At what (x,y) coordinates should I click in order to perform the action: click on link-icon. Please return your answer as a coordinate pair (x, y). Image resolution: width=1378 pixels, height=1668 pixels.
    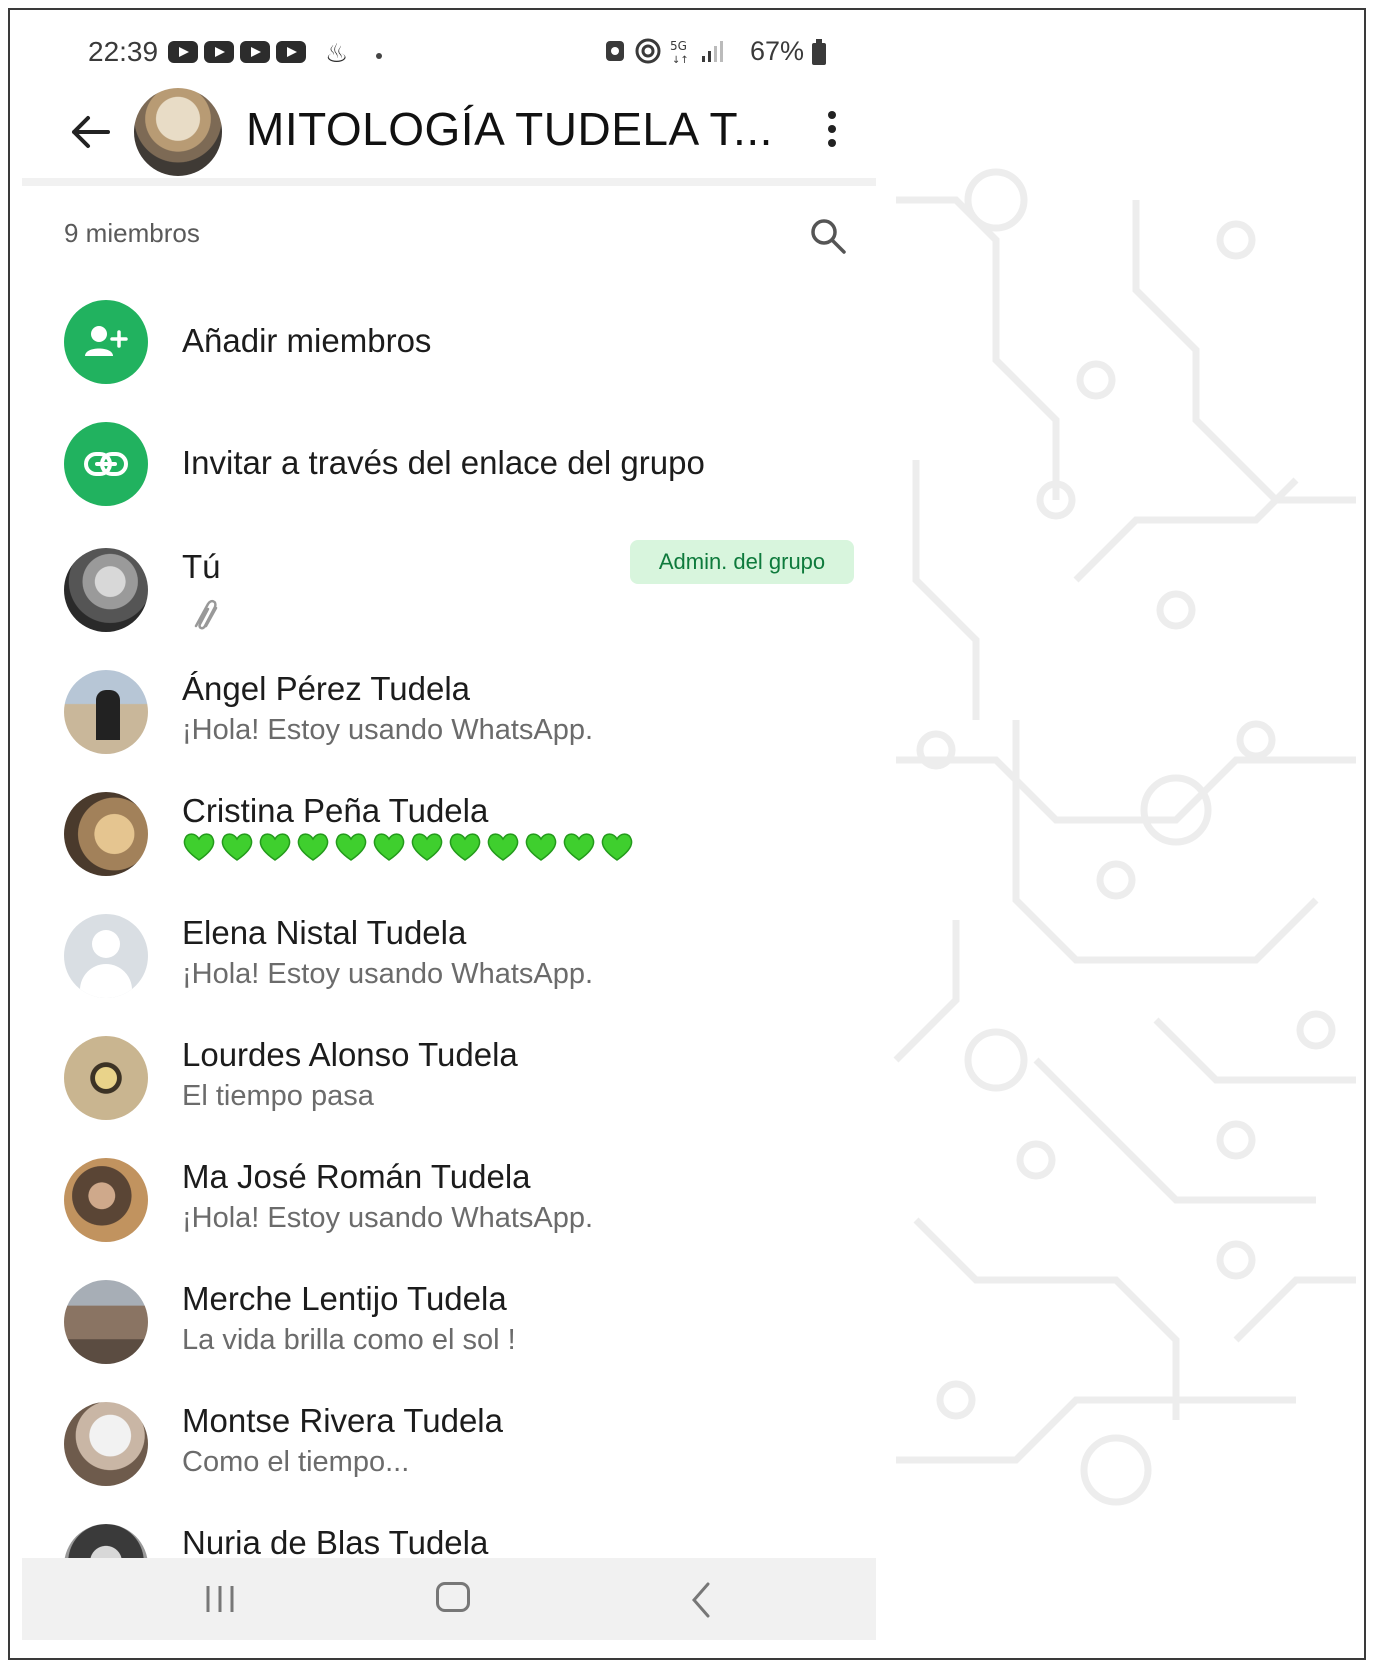
    Looking at the image, I should click on (106, 464).